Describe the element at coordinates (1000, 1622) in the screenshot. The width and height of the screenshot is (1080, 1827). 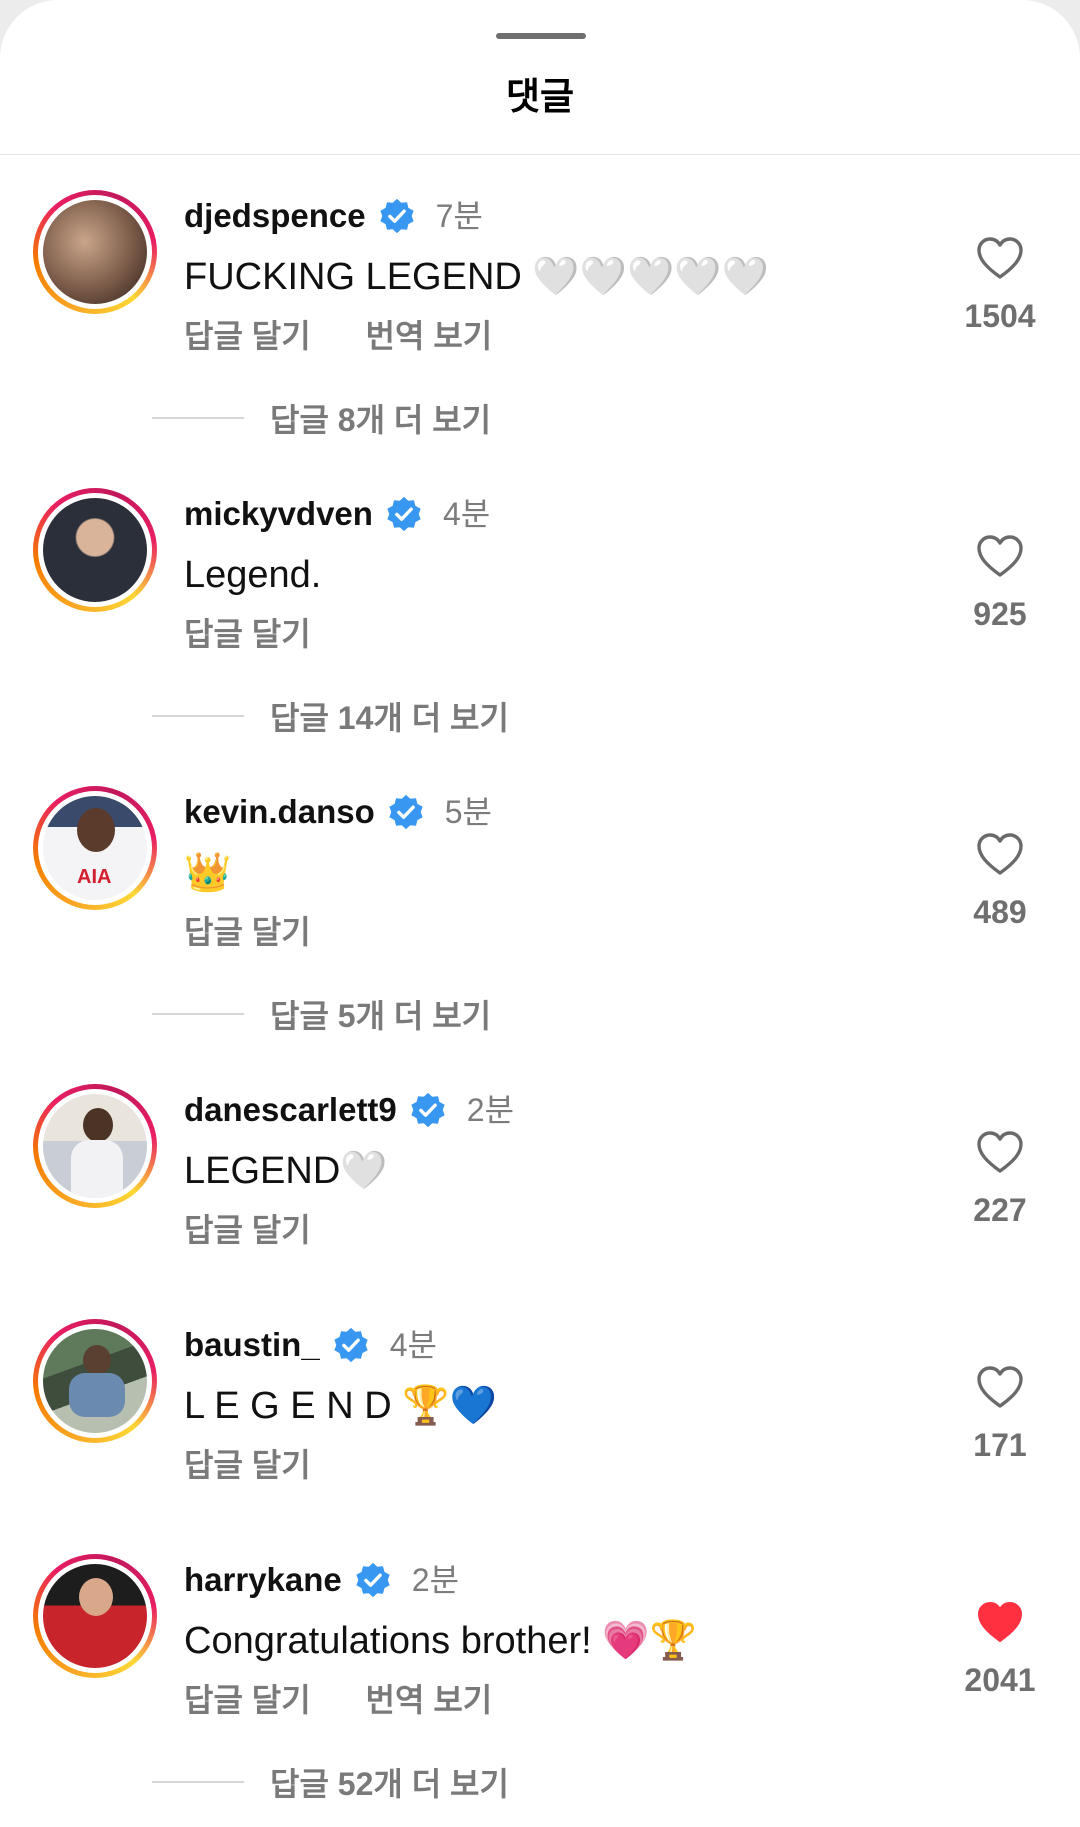
I see `heart-filled-icon` at that location.